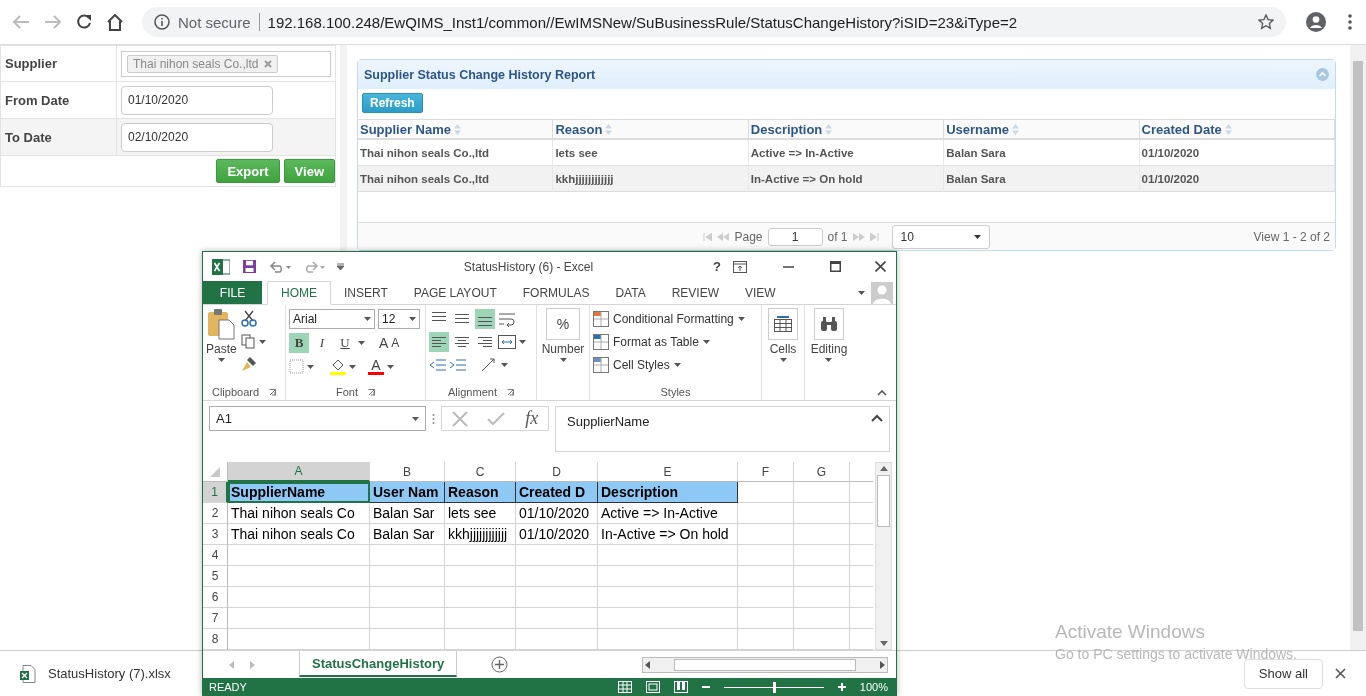 The width and height of the screenshot is (1366, 696). What do you see at coordinates (376, 366) in the screenshot?
I see `font-color-button: A` at bounding box center [376, 366].